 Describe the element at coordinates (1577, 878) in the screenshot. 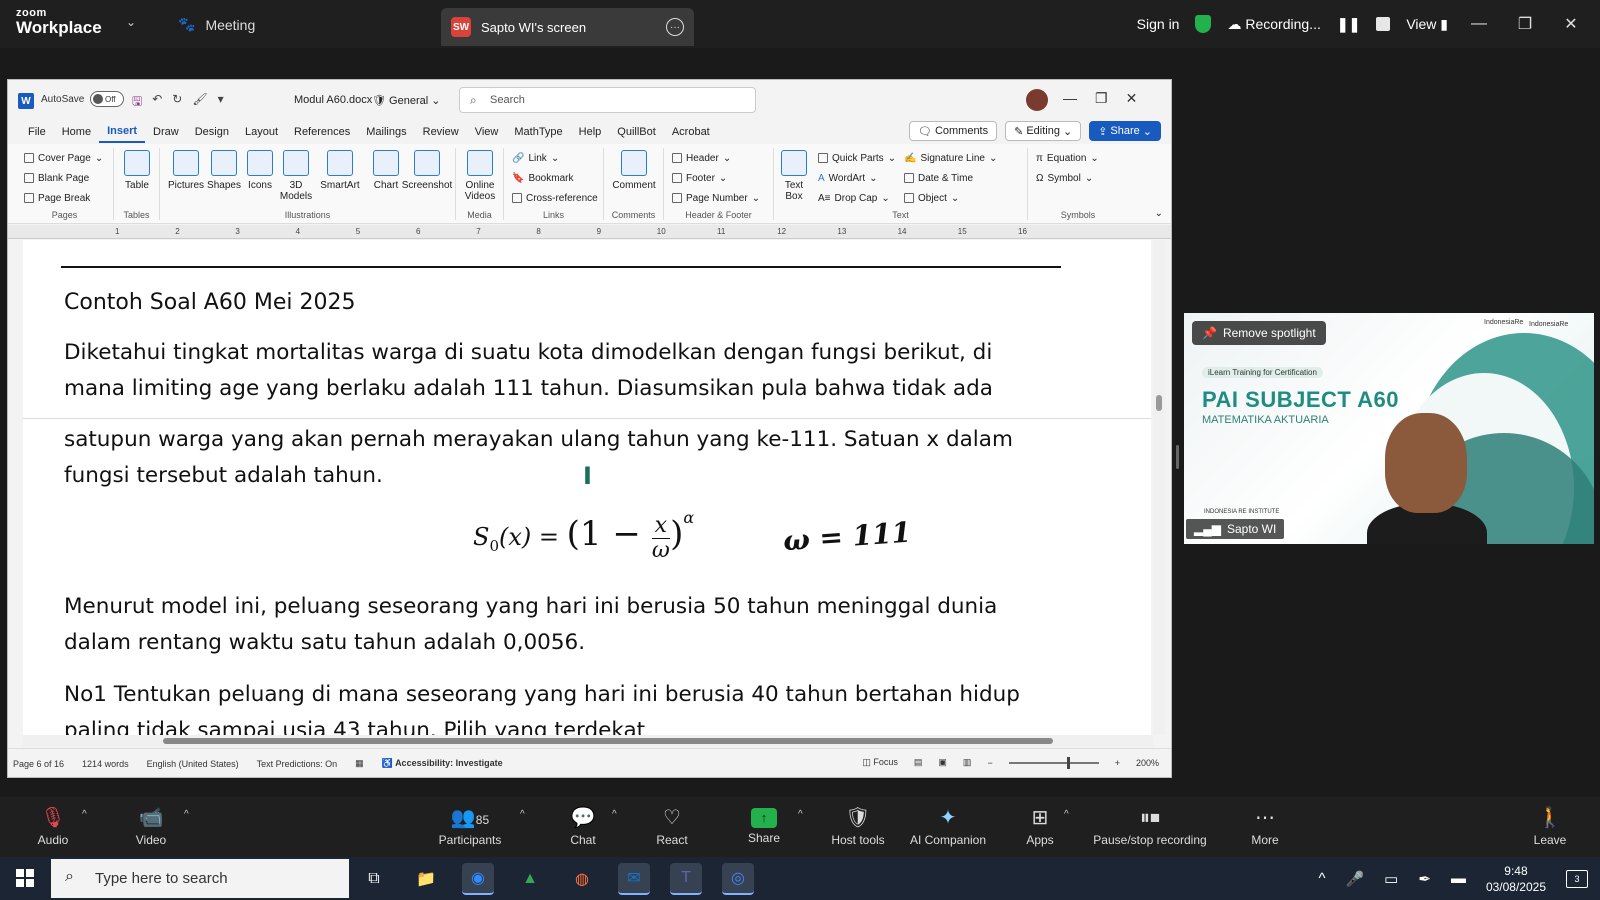

I see `notification-icon: 3` at that location.